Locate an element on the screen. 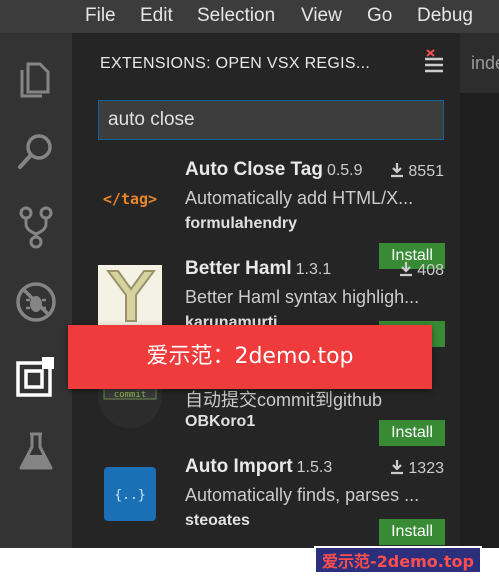 Image resolution: width=499 pixels, height=579 pixels. extension-name: Auto Import 1.5.3 is located at coordinates (259, 466).